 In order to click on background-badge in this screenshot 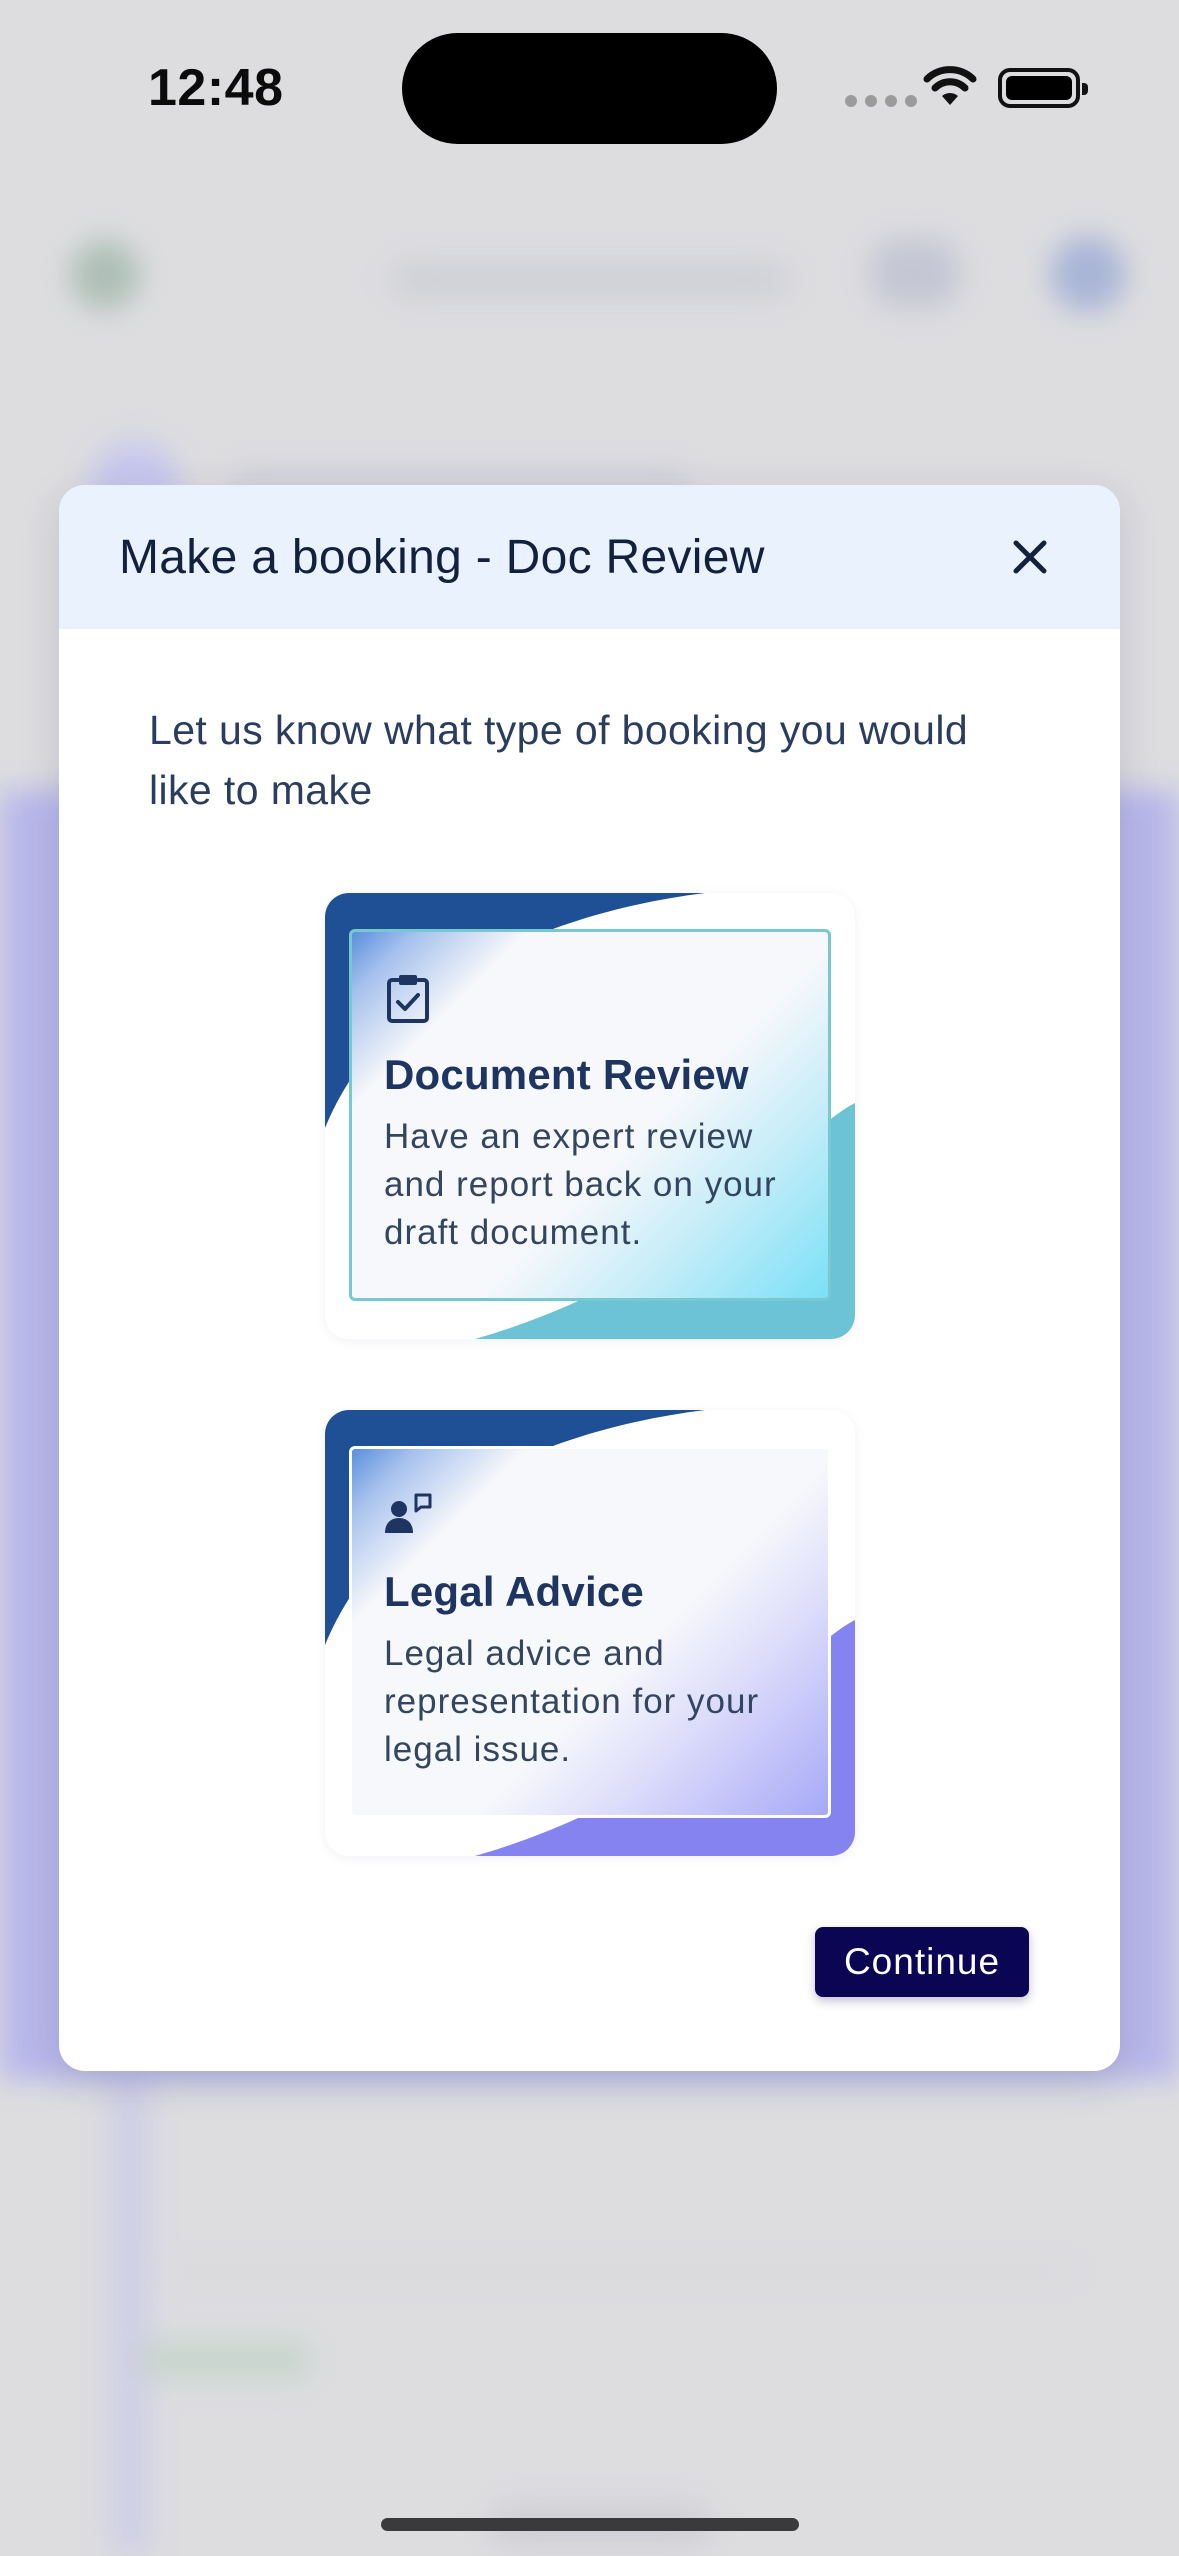, I will do `click(225, 2360)`.